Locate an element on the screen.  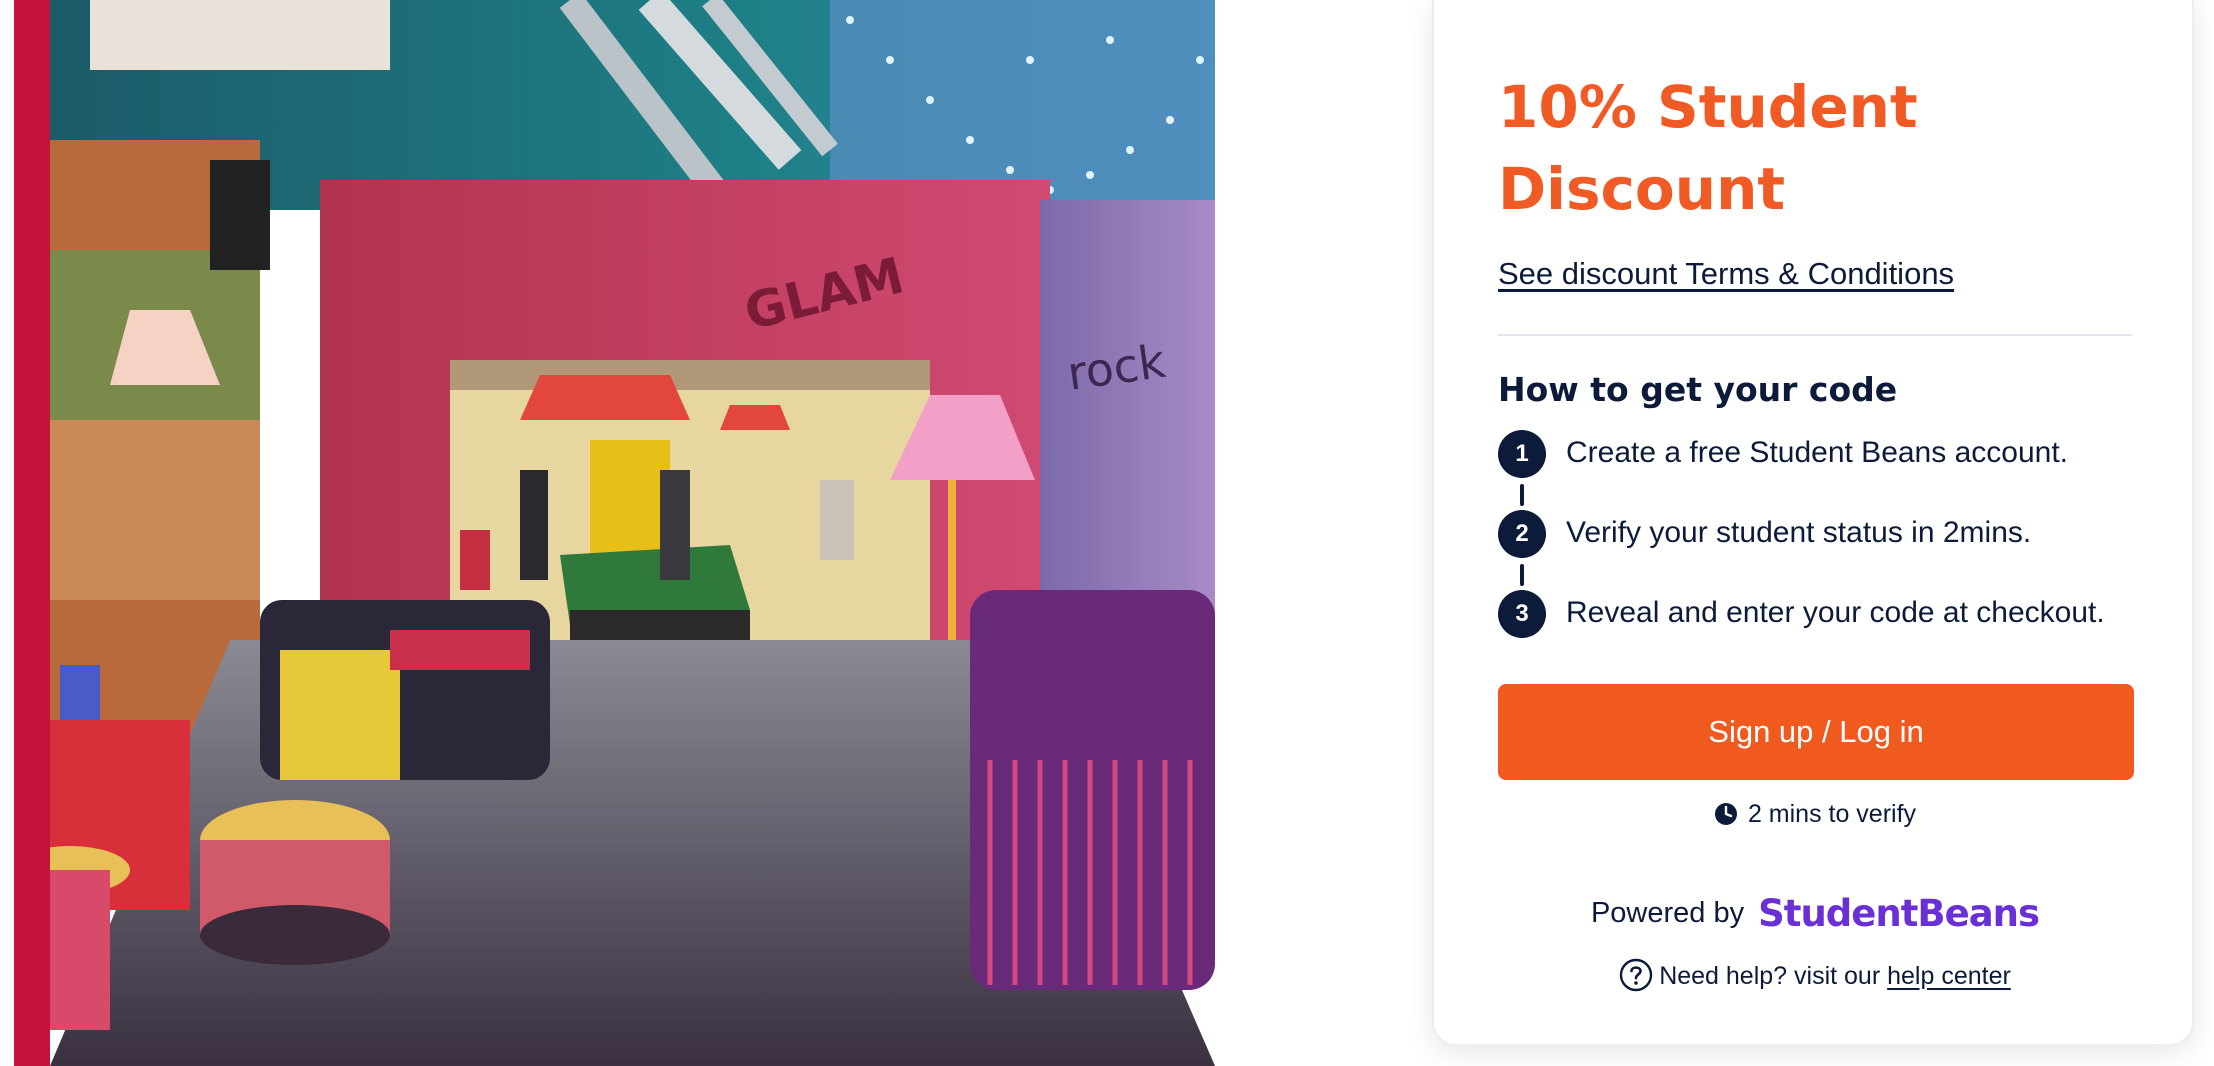
step-number-badge: 2 is located at coordinates (1522, 534).